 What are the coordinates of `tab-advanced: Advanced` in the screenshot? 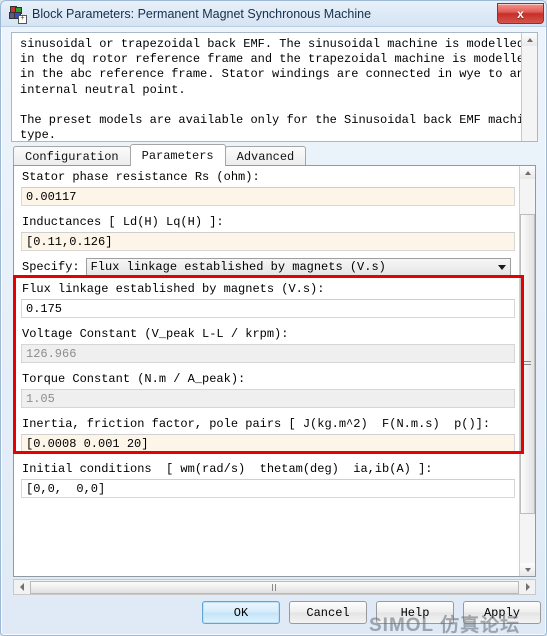 It's located at (265, 156).